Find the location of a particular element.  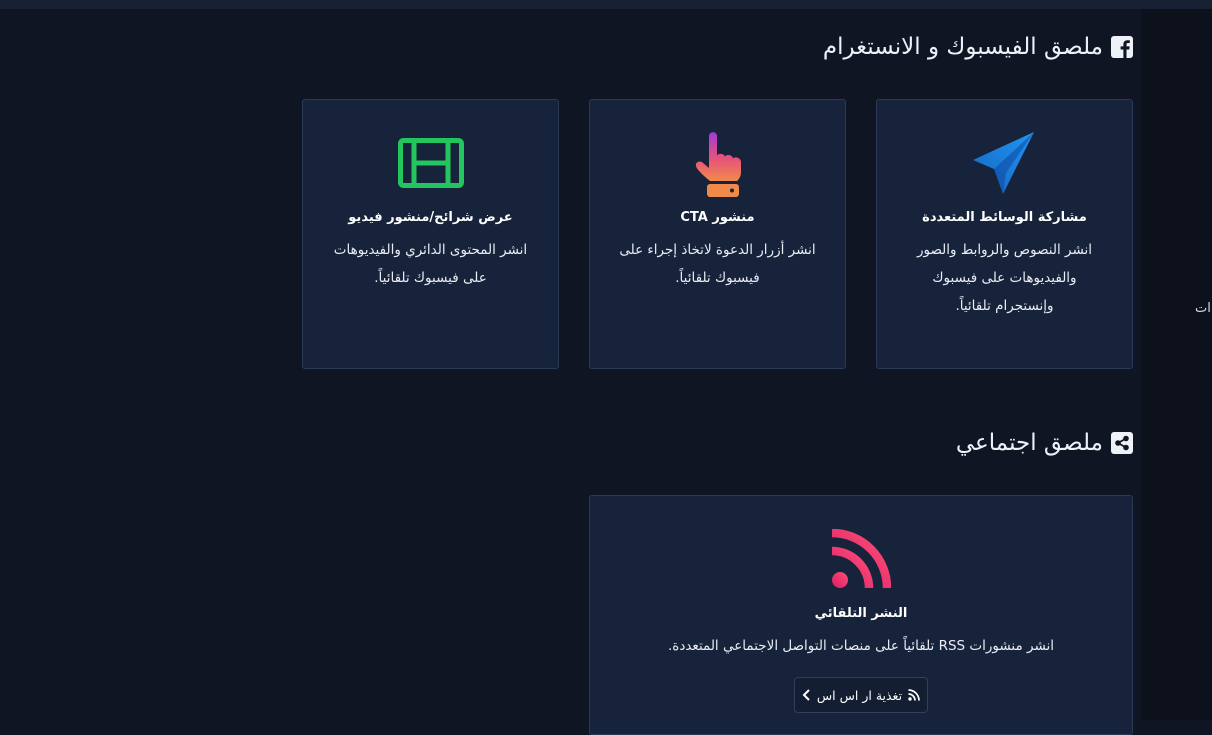

pointing-hand-icon is located at coordinates (718, 164).